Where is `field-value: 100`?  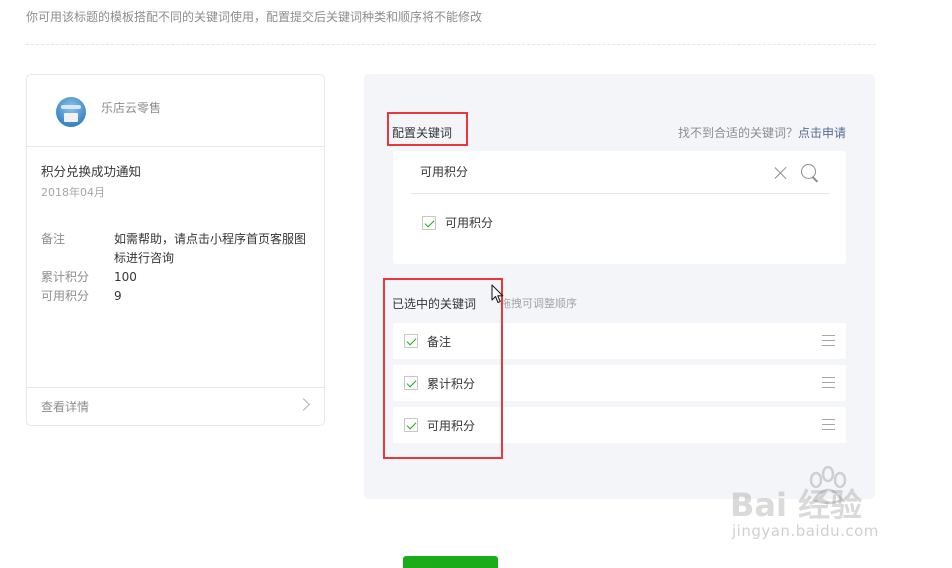 field-value: 100 is located at coordinates (125, 277).